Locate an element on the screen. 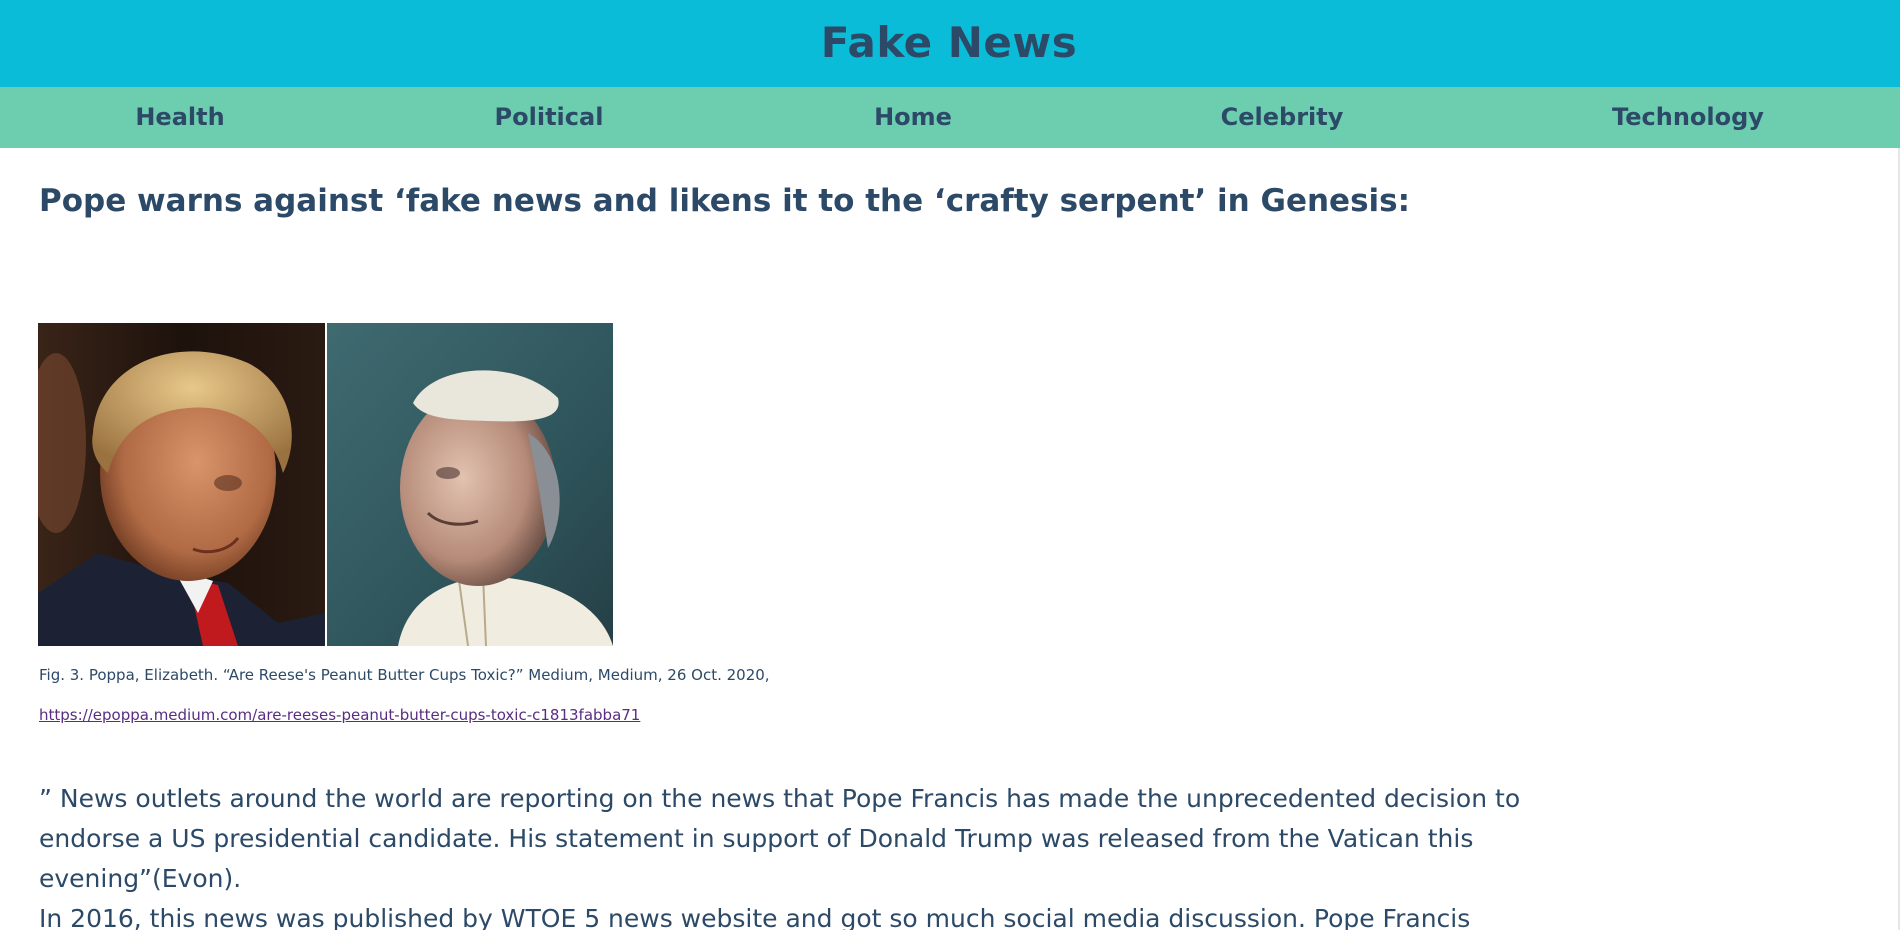  site-header: Fake News is located at coordinates (950, 43).